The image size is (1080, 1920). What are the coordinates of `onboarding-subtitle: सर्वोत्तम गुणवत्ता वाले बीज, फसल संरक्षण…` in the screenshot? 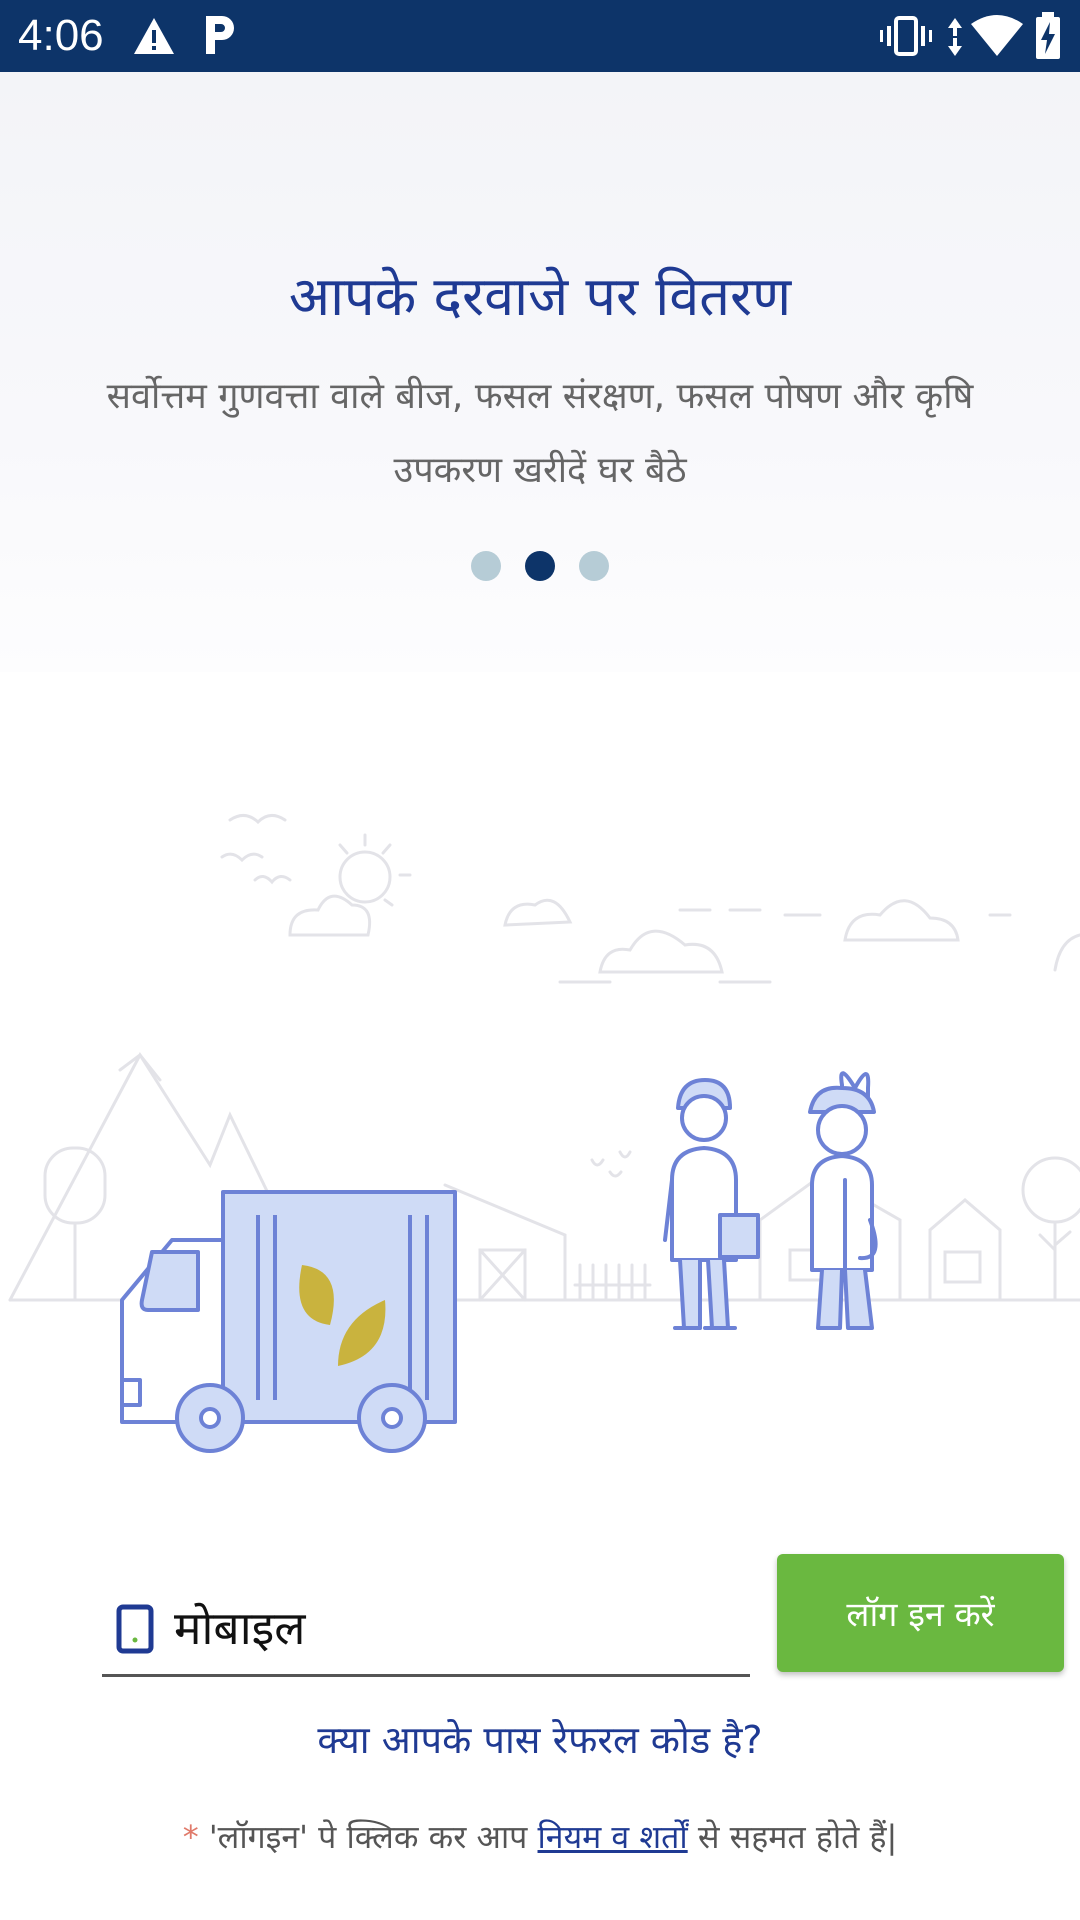 It's located at (540, 433).